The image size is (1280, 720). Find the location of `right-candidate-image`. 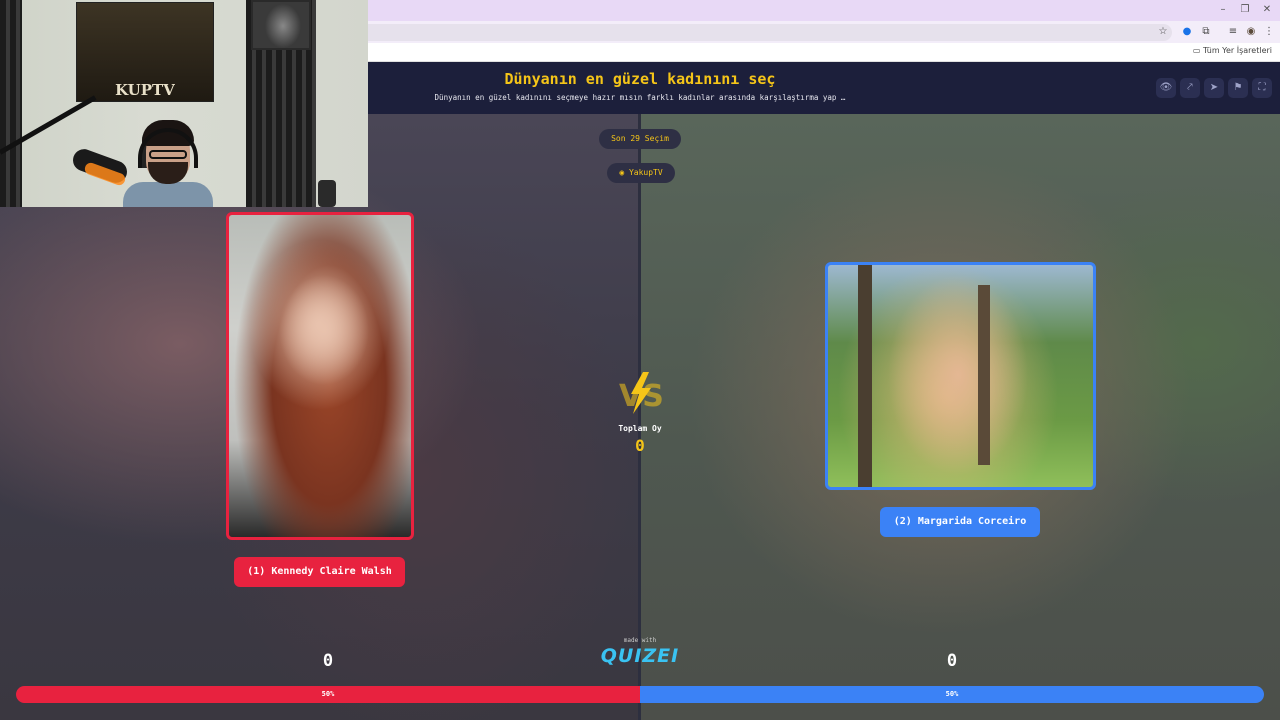

right-candidate-image is located at coordinates (960, 376).